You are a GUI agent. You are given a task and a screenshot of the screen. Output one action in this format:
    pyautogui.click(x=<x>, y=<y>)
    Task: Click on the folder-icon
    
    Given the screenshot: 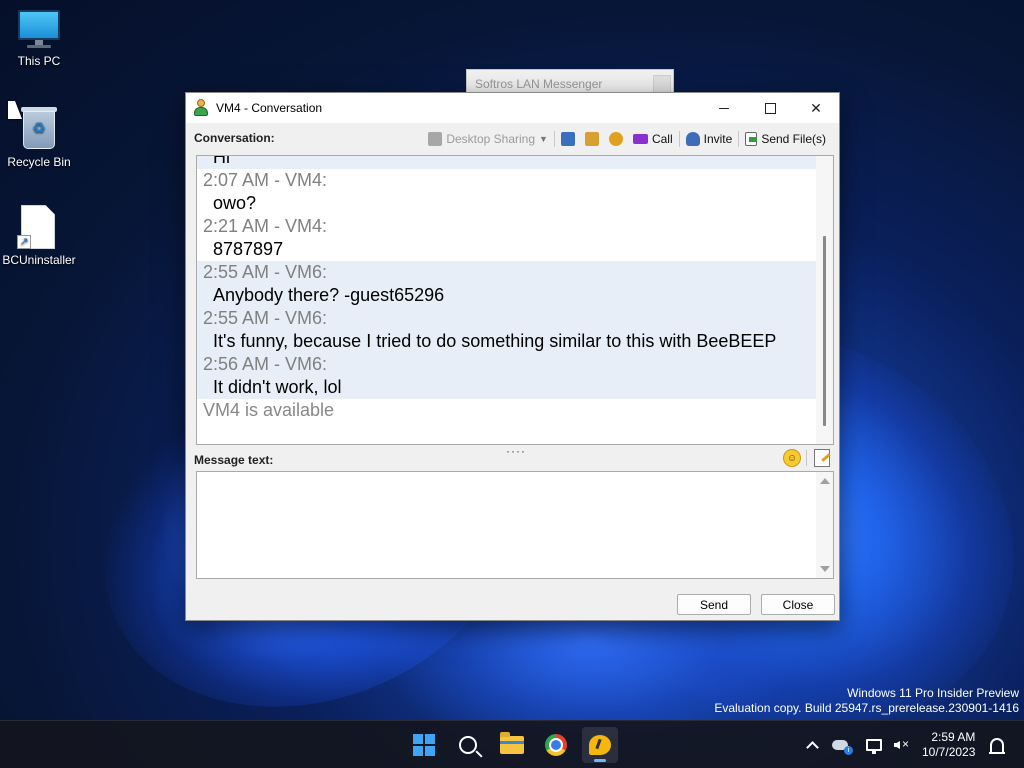 What is the action you would take?
    pyautogui.click(x=512, y=743)
    